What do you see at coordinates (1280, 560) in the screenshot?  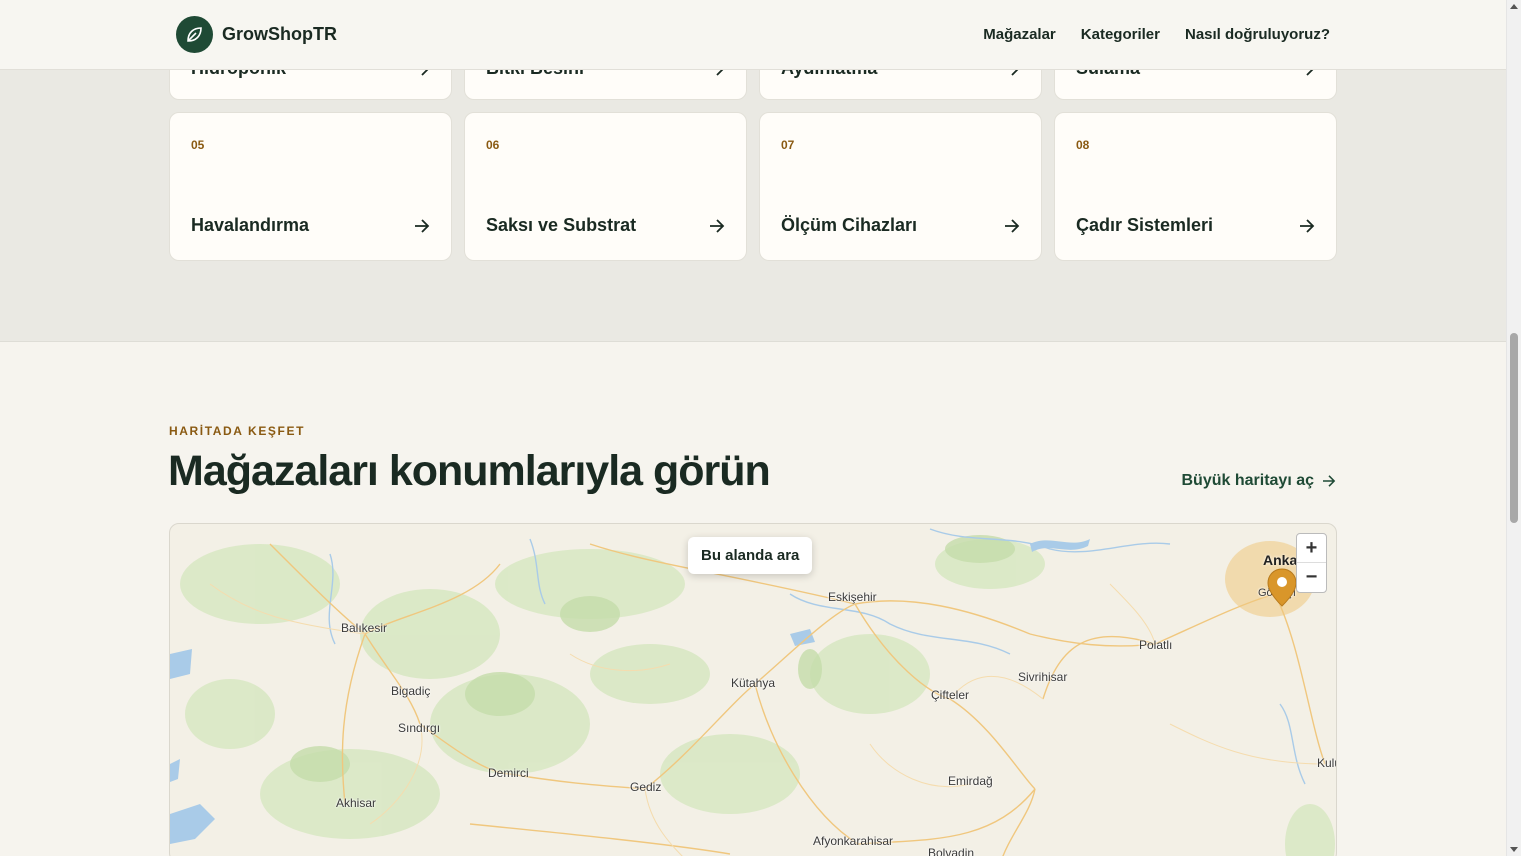 I see `city-label-ankara: Anka` at bounding box center [1280, 560].